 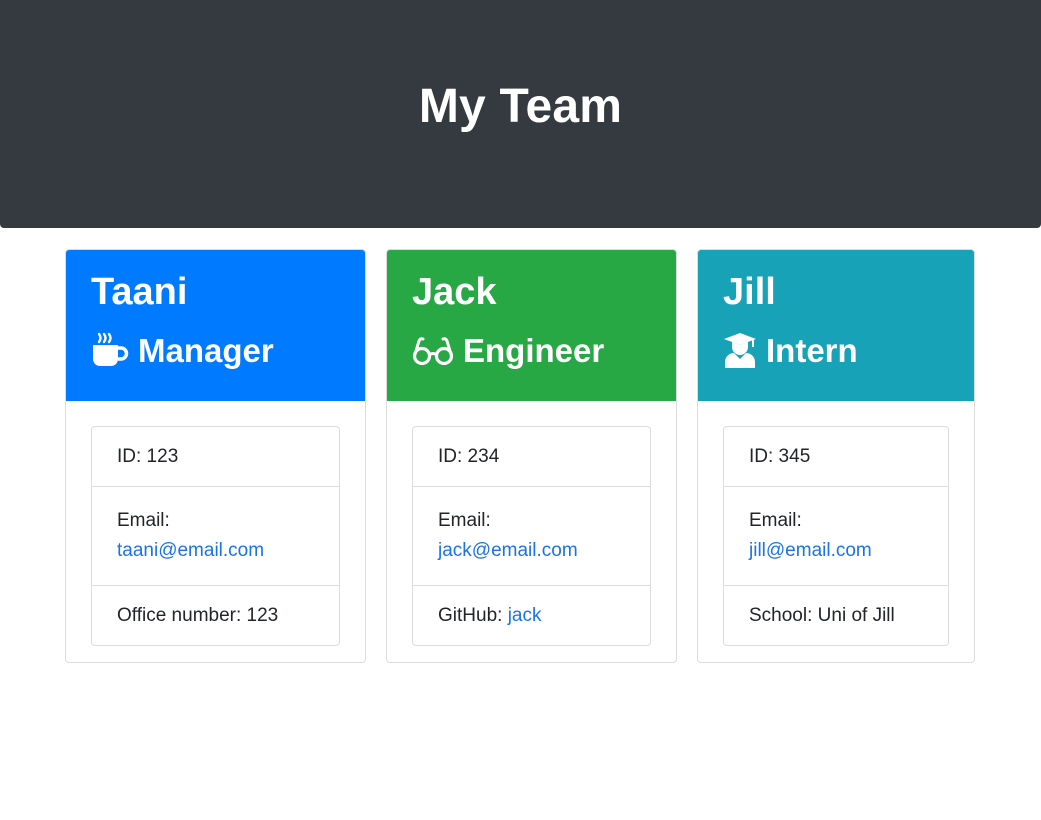 What do you see at coordinates (433, 350) in the screenshot?
I see `glasses-icon` at bounding box center [433, 350].